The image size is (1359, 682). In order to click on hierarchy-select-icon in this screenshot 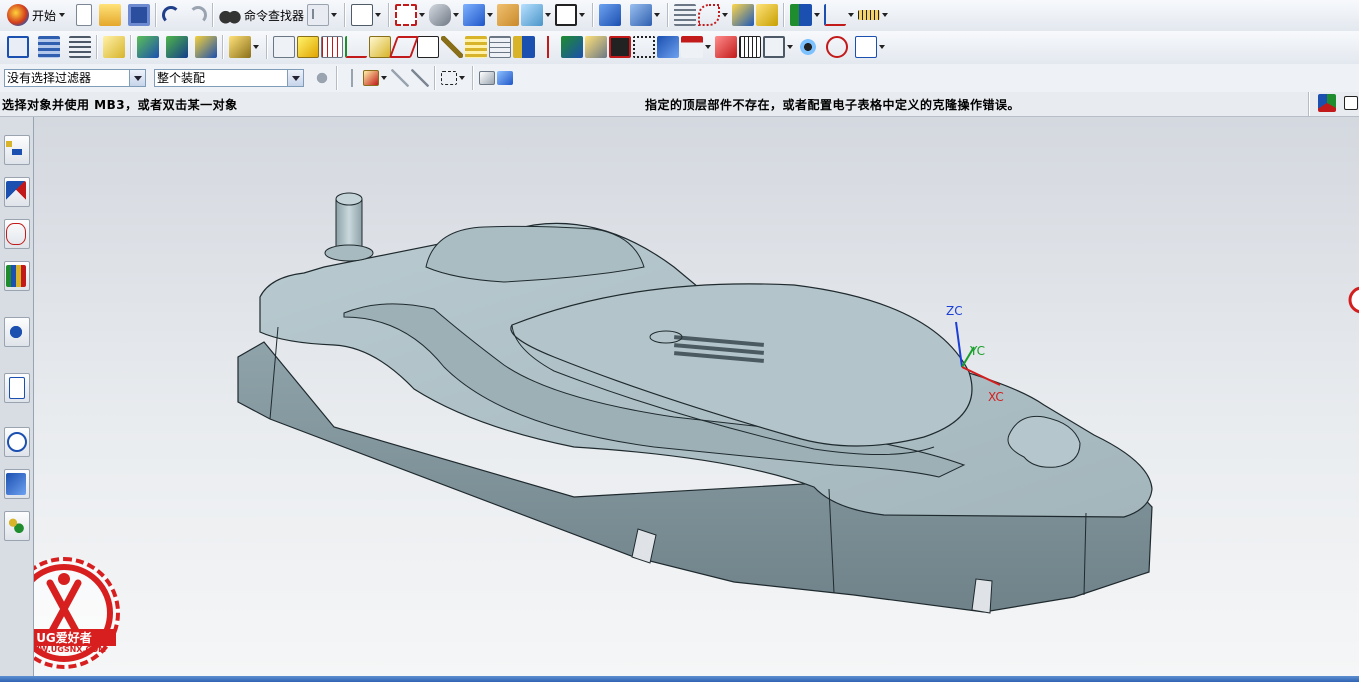, I will do `click(284, 47)`.